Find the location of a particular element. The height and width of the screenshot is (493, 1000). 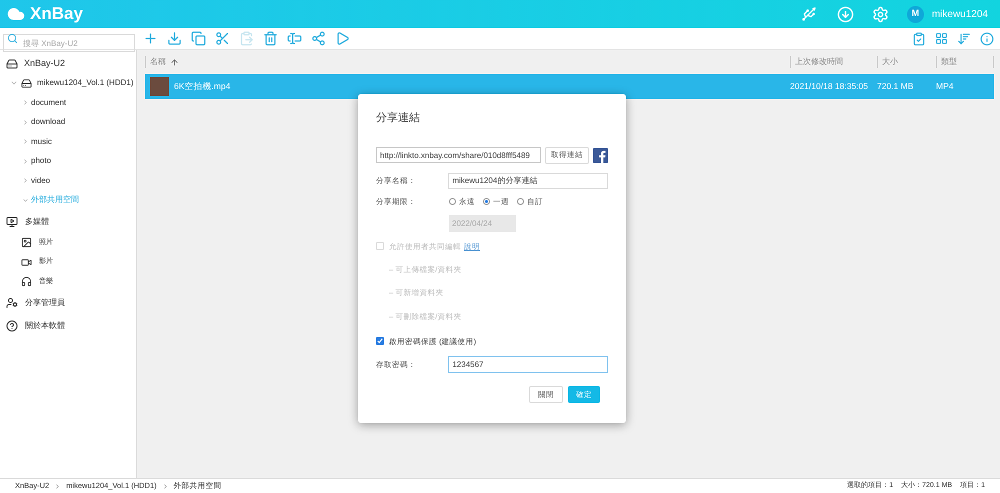

rename-icon is located at coordinates (294, 38).